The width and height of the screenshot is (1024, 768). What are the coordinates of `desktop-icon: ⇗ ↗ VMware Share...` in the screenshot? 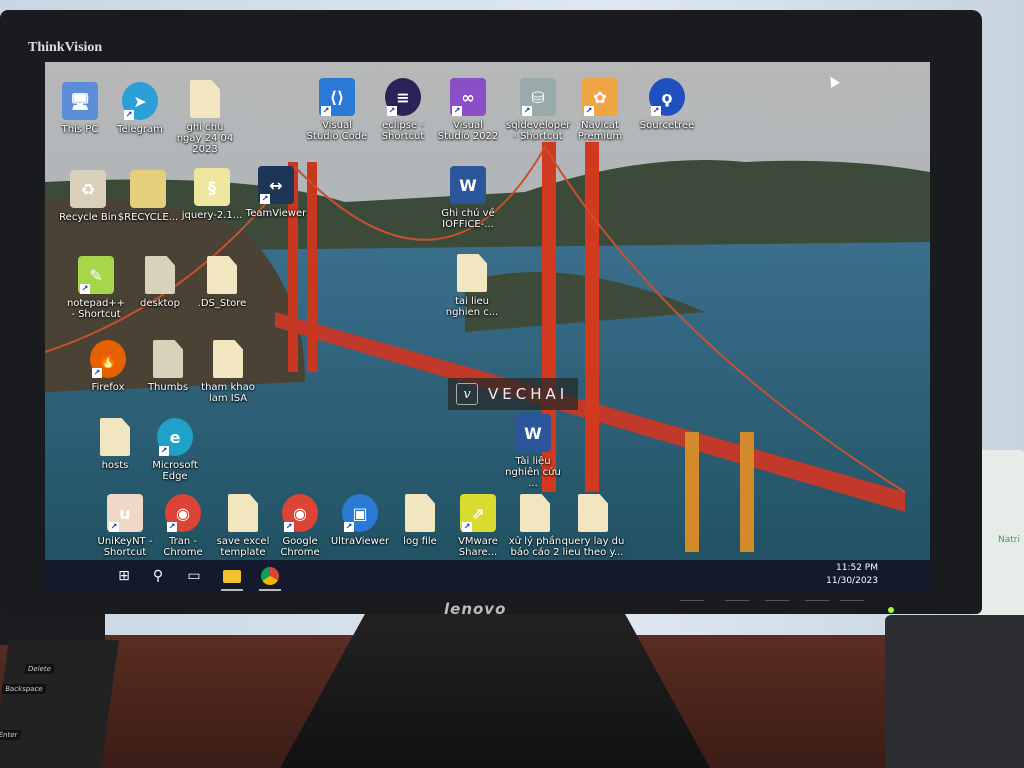 It's located at (478, 526).